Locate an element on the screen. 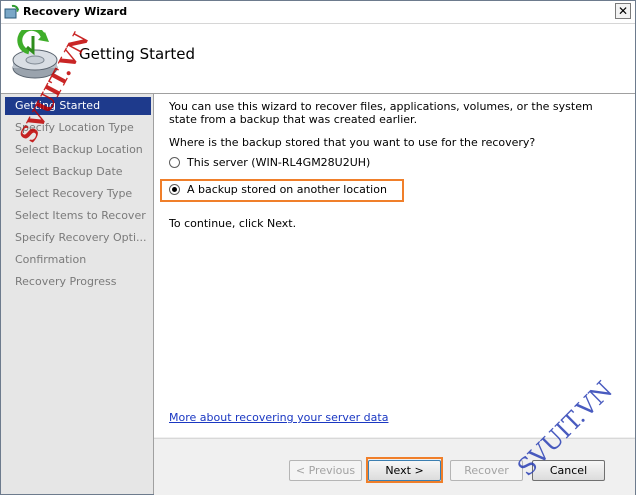 Image resolution: width=636 pixels, height=495 pixels. wizard-app-icon is located at coordinates (11, 11).